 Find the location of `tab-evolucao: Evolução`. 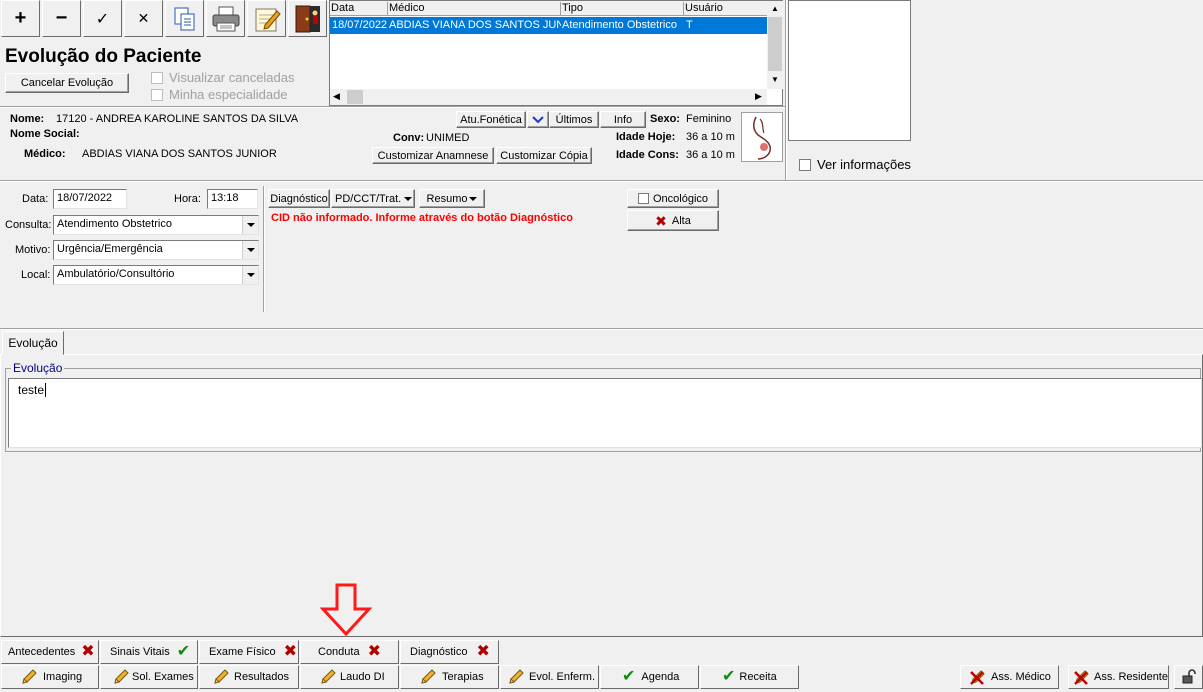

tab-evolucao: Evolução is located at coordinates (33, 343).